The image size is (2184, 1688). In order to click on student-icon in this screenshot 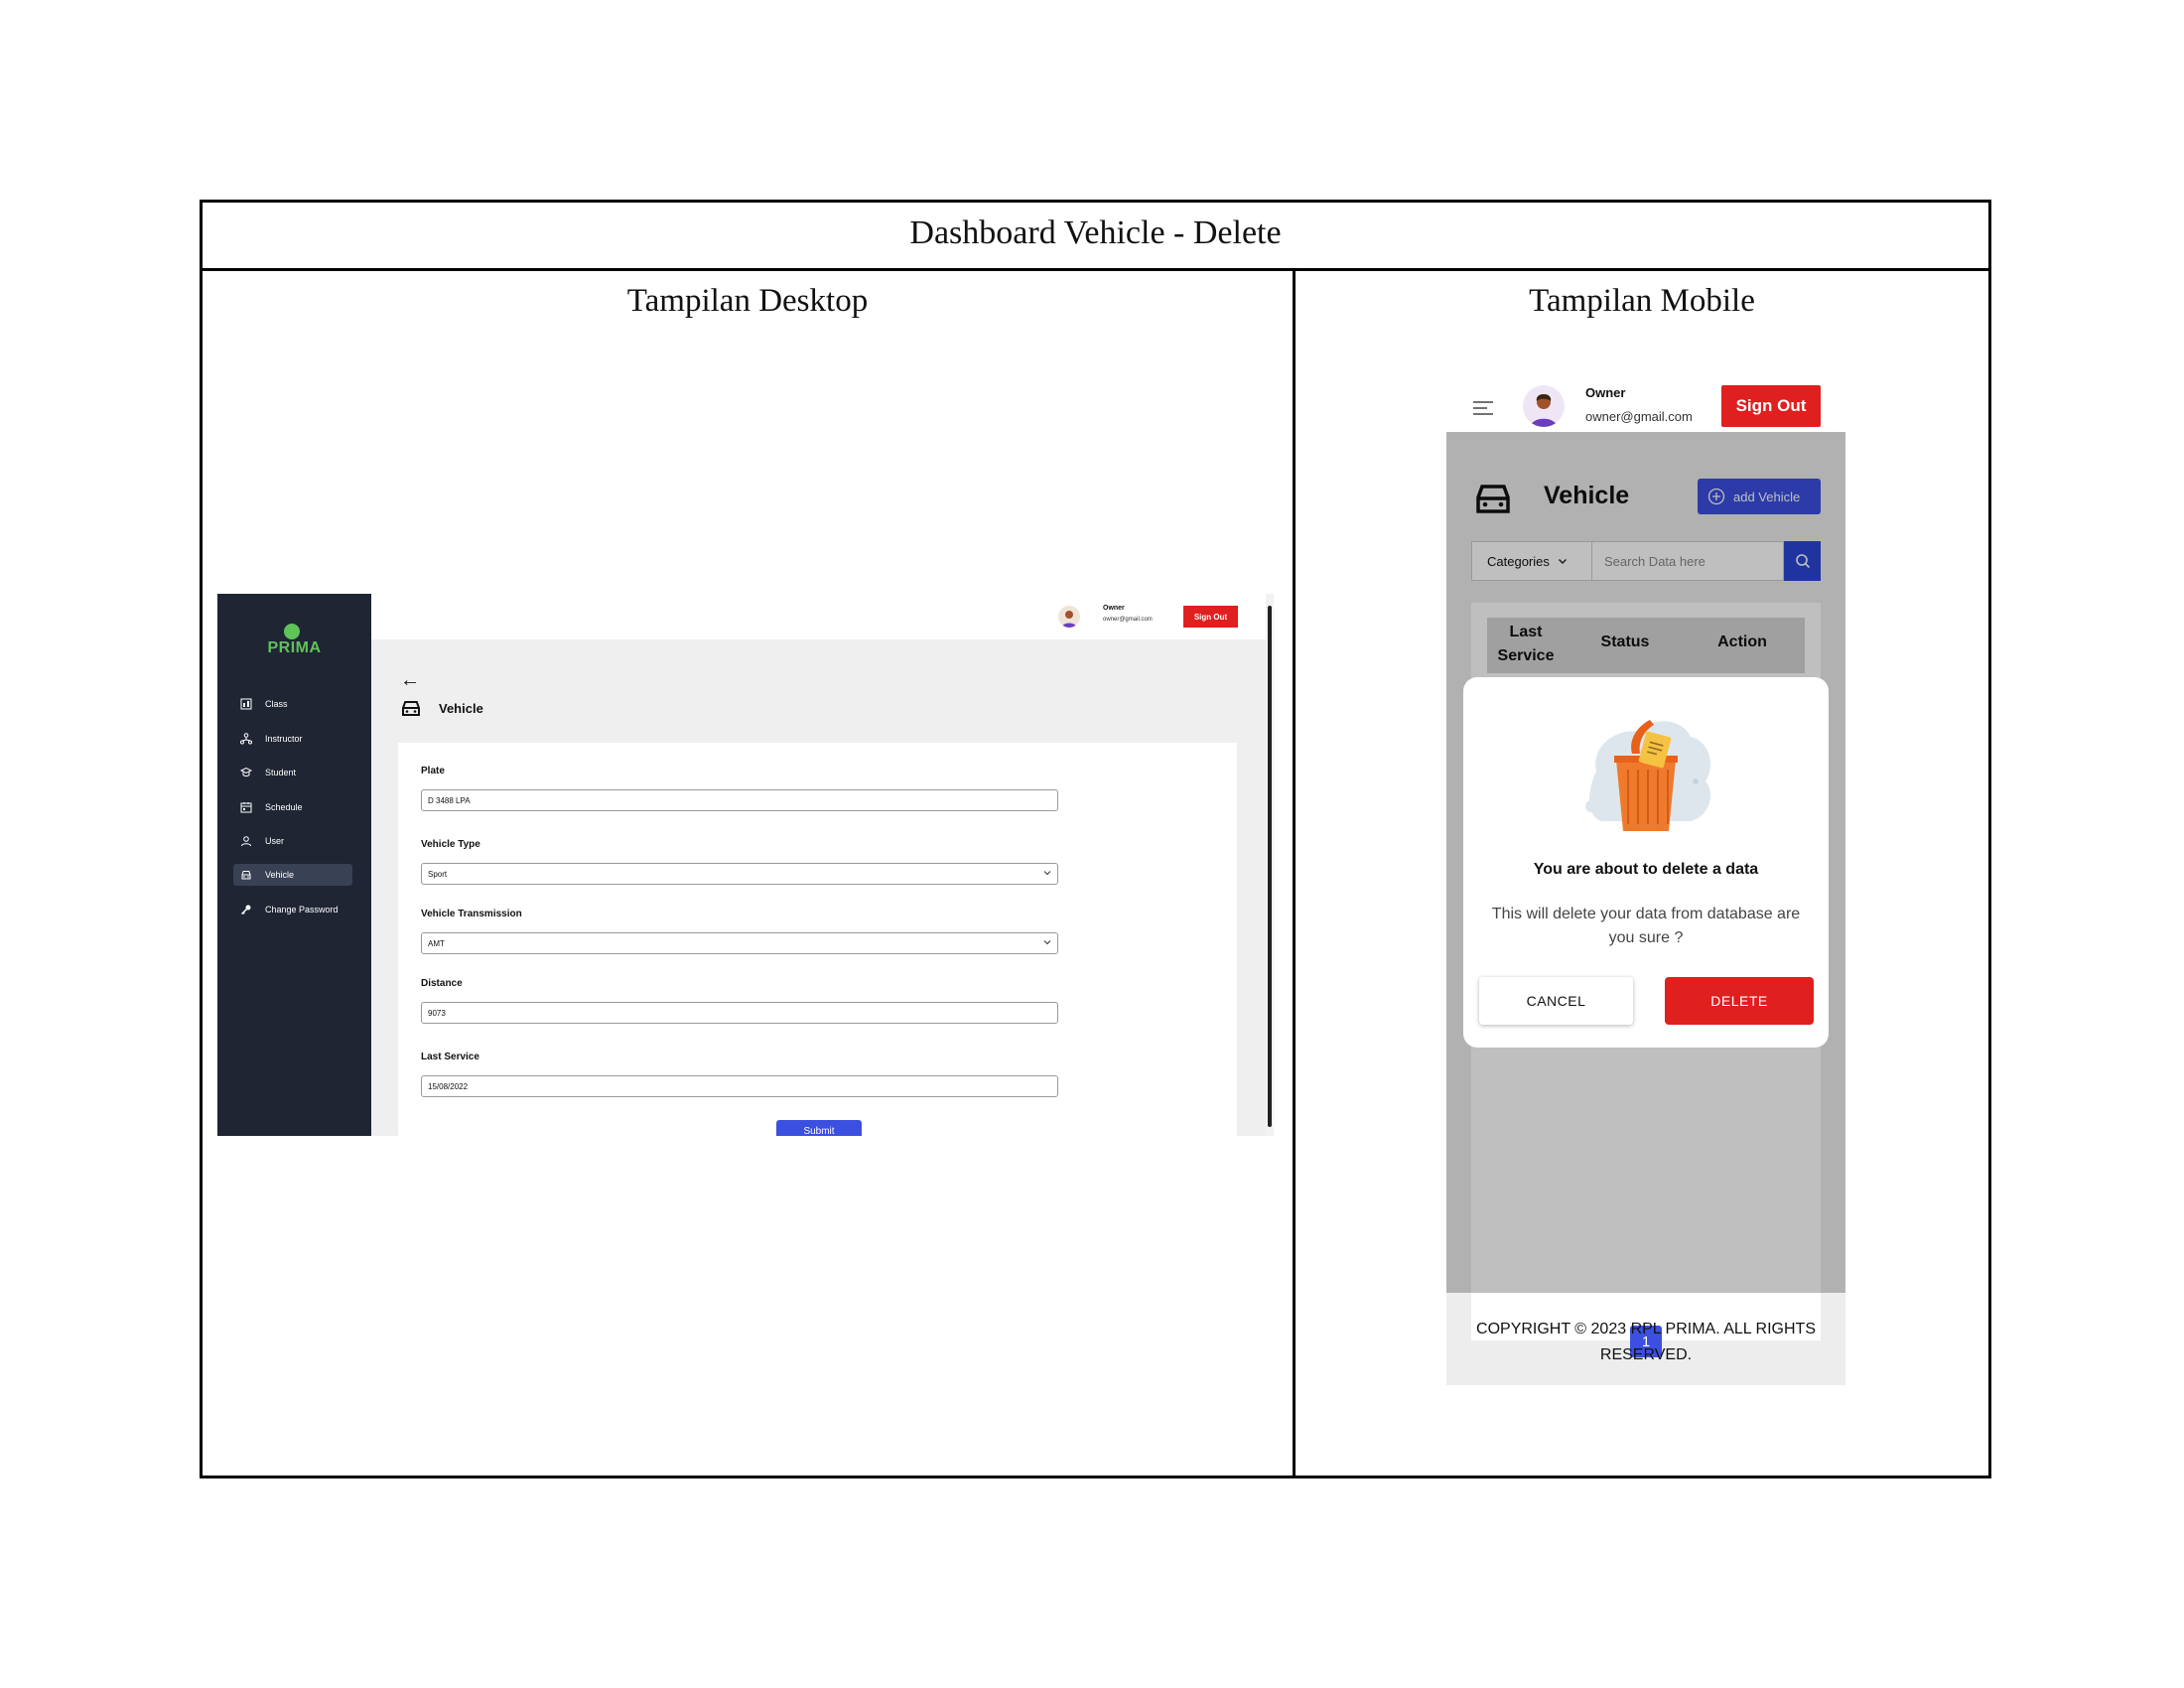, I will do `click(246, 772)`.